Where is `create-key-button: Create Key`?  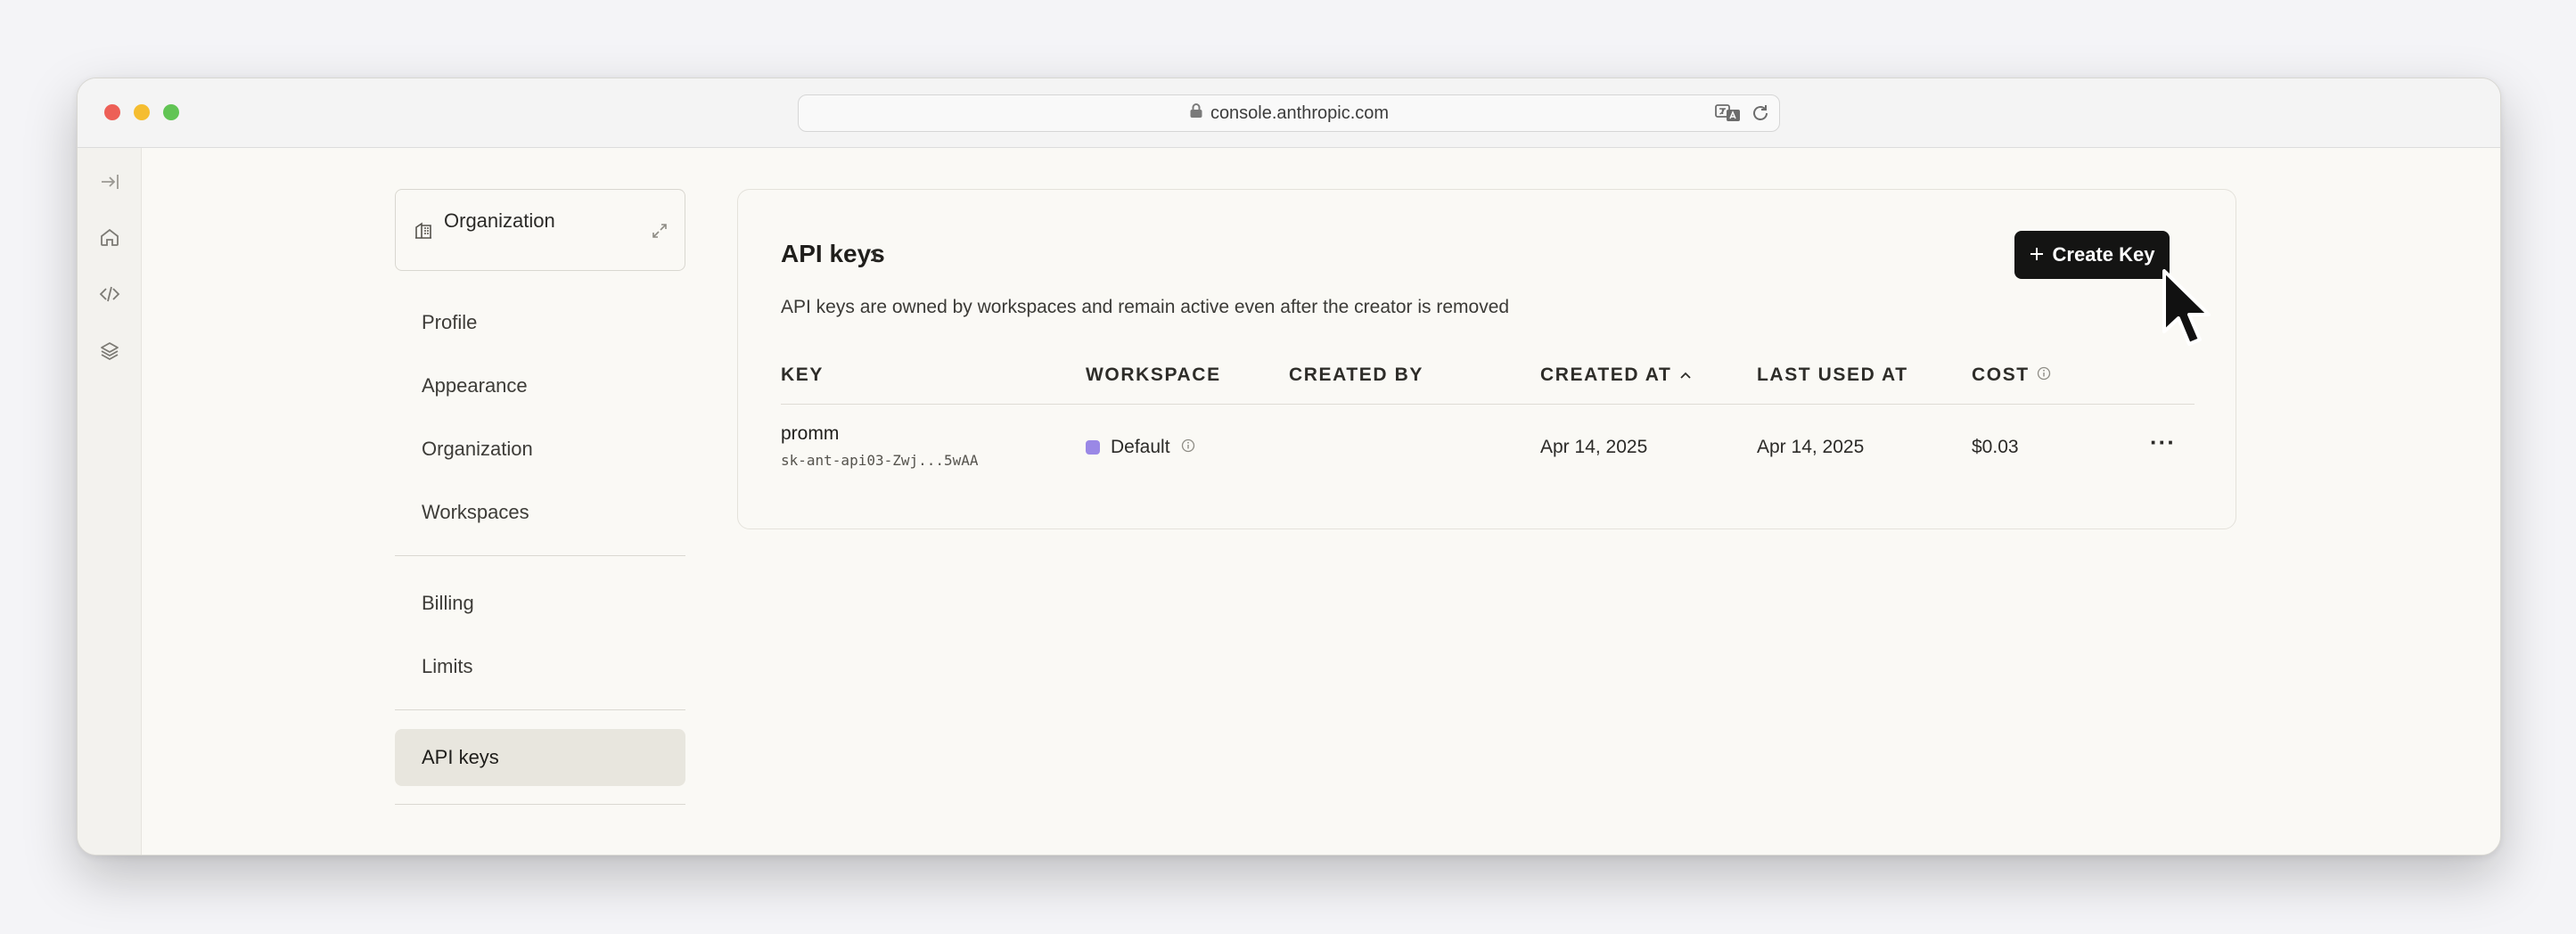
create-key-button: Create Key is located at coordinates (2092, 255).